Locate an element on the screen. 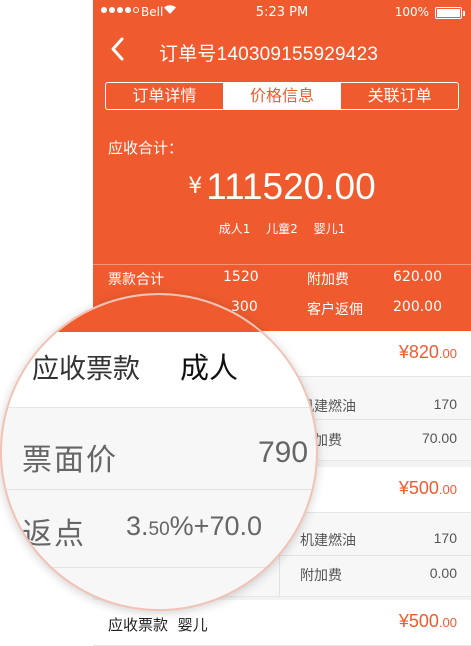 The image size is (471, 646). child-amount: ¥500.00 is located at coordinates (427, 488).